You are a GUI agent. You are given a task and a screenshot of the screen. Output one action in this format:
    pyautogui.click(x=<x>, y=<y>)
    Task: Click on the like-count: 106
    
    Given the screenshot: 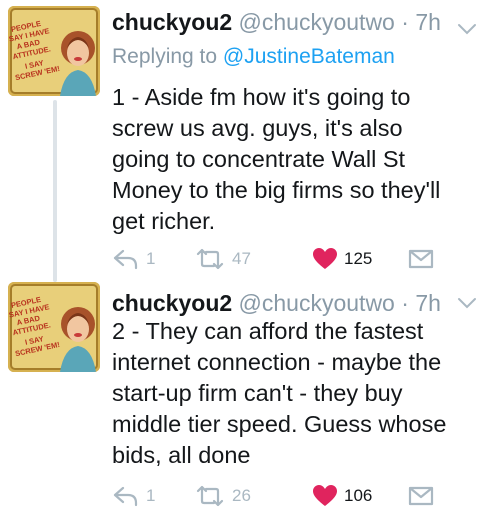 What is the action you would take?
    pyautogui.click(x=358, y=495)
    